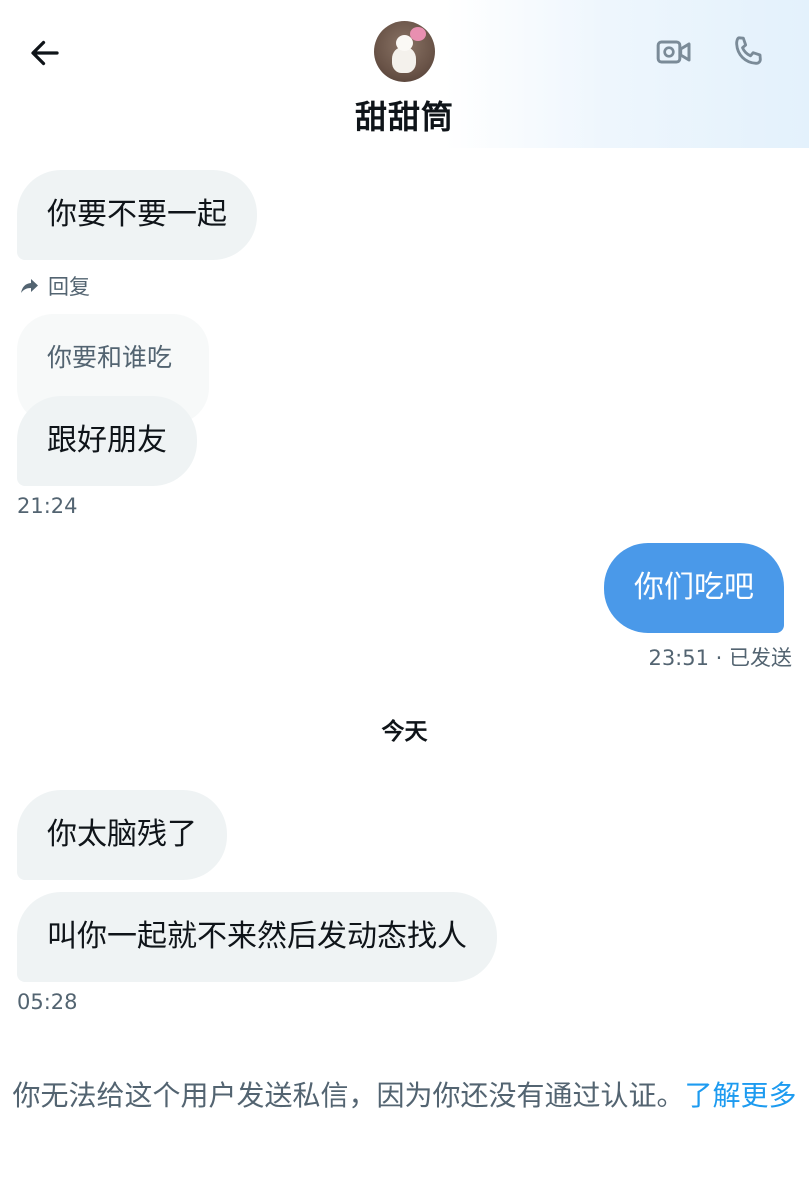 This screenshot has width=809, height=1200. I want to click on message-timestamp: 05:28, so click(47, 1002).